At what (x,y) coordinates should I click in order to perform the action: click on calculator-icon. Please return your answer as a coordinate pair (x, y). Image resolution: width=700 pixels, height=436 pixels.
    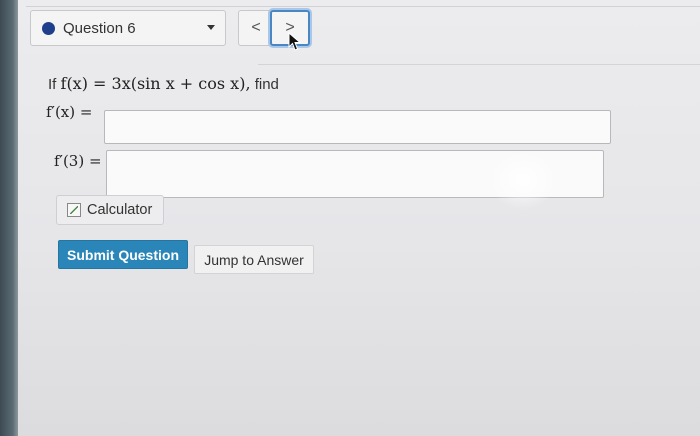
    Looking at the image, I should click on (74, 210).